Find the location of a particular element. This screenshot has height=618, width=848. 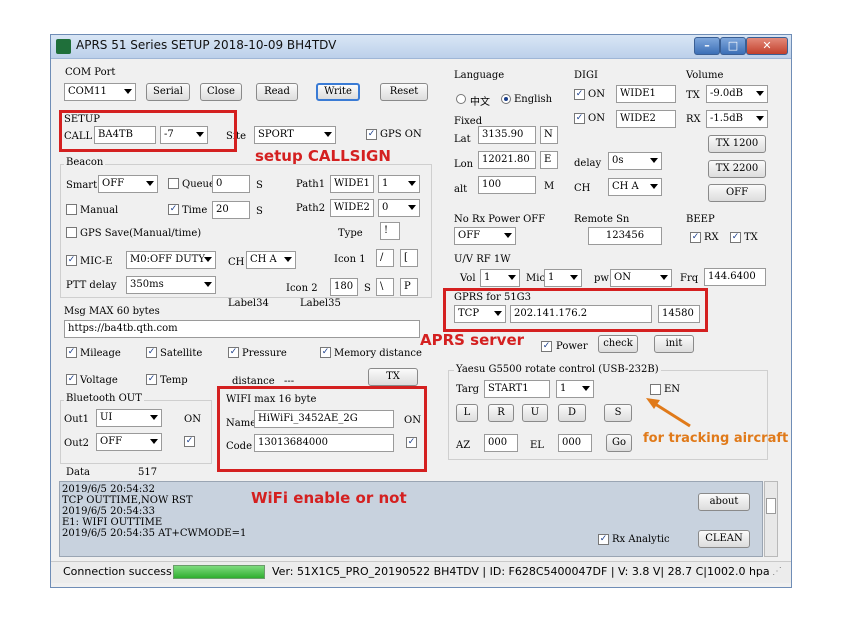

beep-tx-checkbox: ✓ is located at coordinates (735, 237).